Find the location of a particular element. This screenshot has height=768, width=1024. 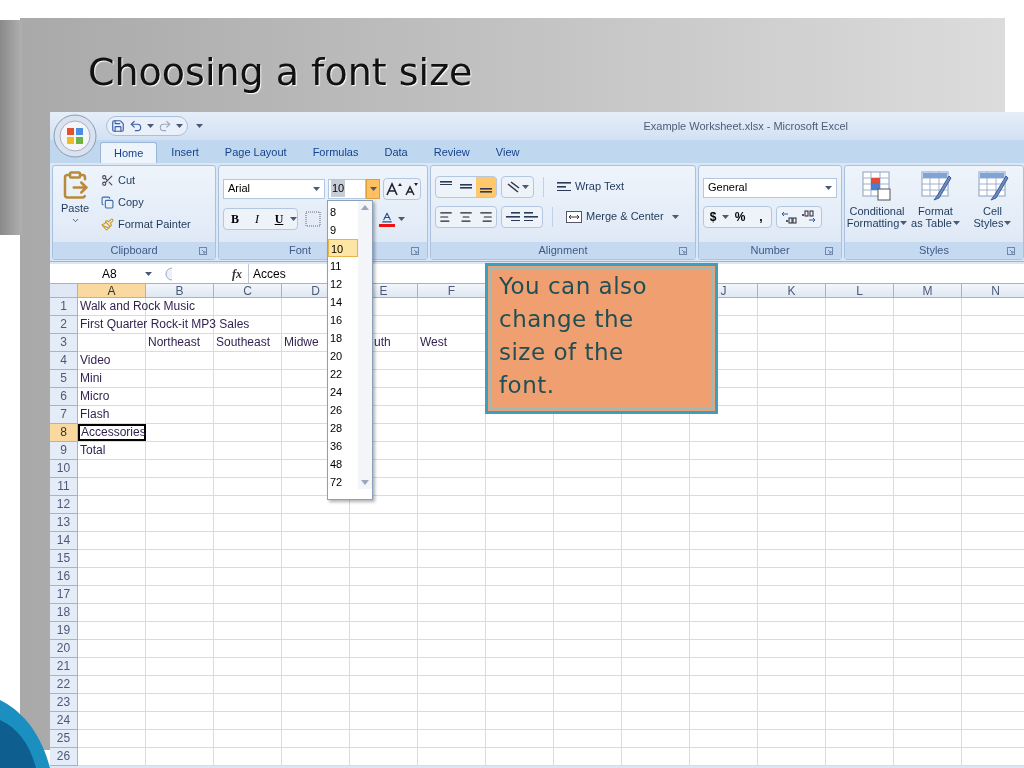

align-left-icon is located at coordinates (446, 216).